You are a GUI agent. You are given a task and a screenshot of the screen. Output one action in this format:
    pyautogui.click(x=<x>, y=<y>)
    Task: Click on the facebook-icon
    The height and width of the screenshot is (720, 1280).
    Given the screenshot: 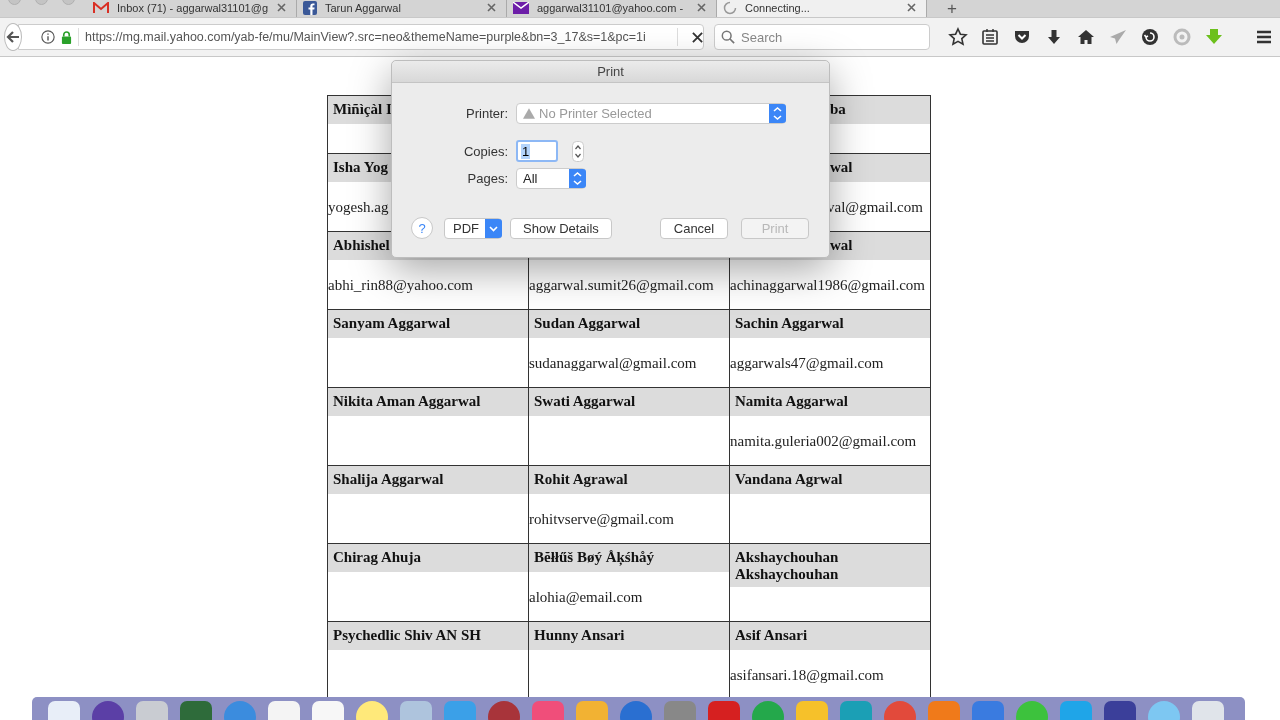 What is the action you would take?
    pyautogui.click(x=310, y=7)
    